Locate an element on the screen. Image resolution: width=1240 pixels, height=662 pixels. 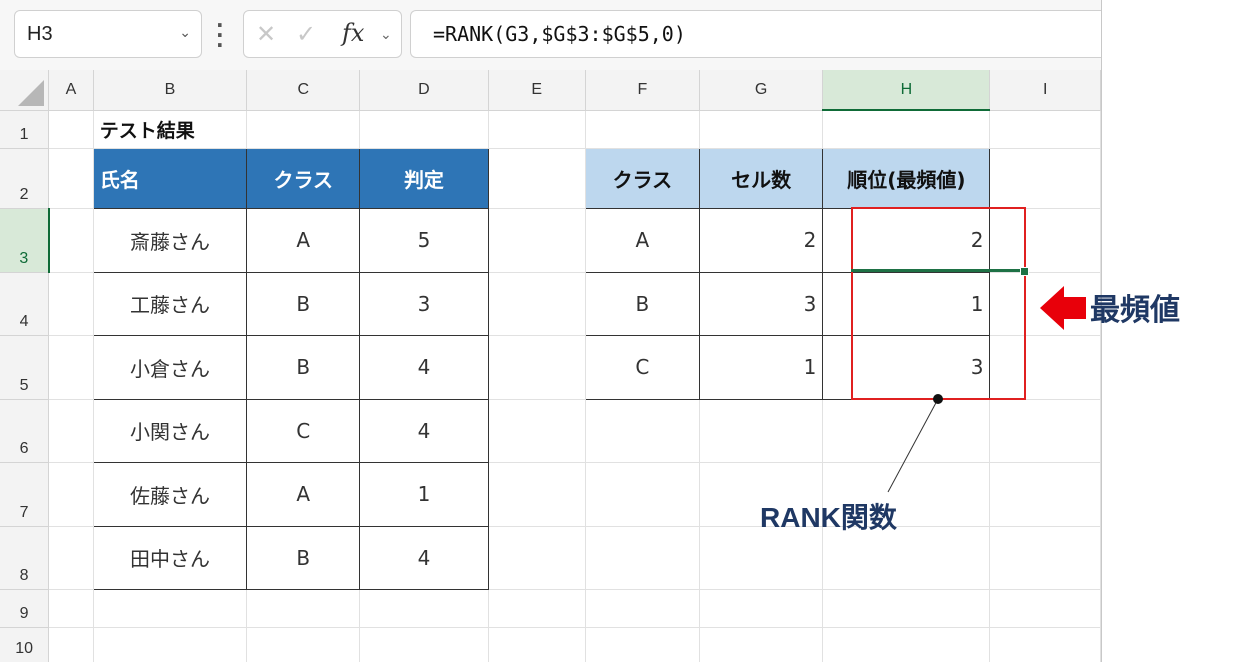
mode-label: 最頻値 is located at coordinates (1135, 310).